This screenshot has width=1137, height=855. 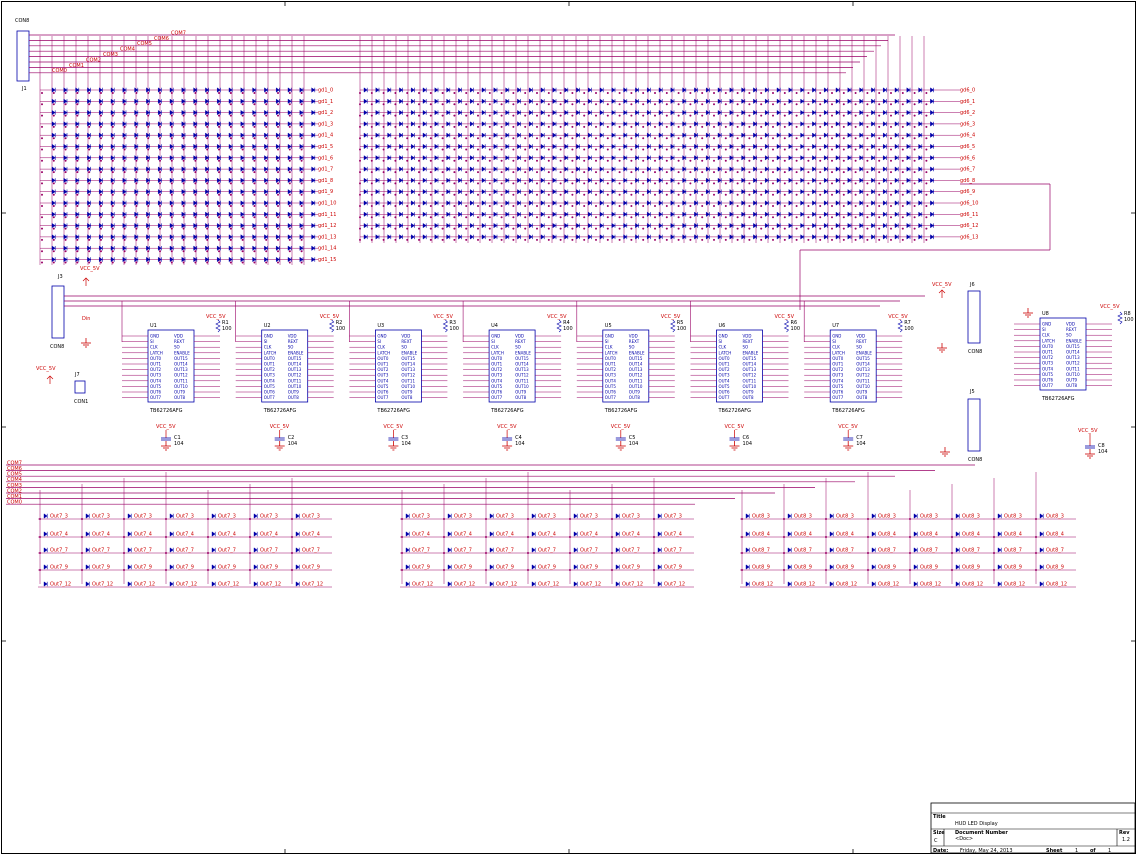 What do you see at coordinates (971, 517) in the screenshot?
I see `row-net-label: Out8_3` at bounding box center [971, 517].